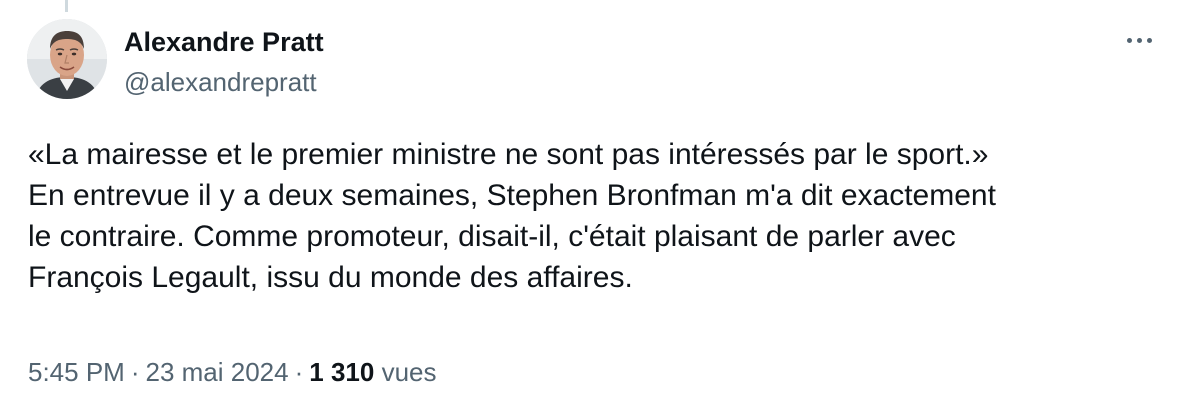 This screenshot has height=412, width=1198. I want to click on tweet-date: 23 mai 2024, so click(217, 372).